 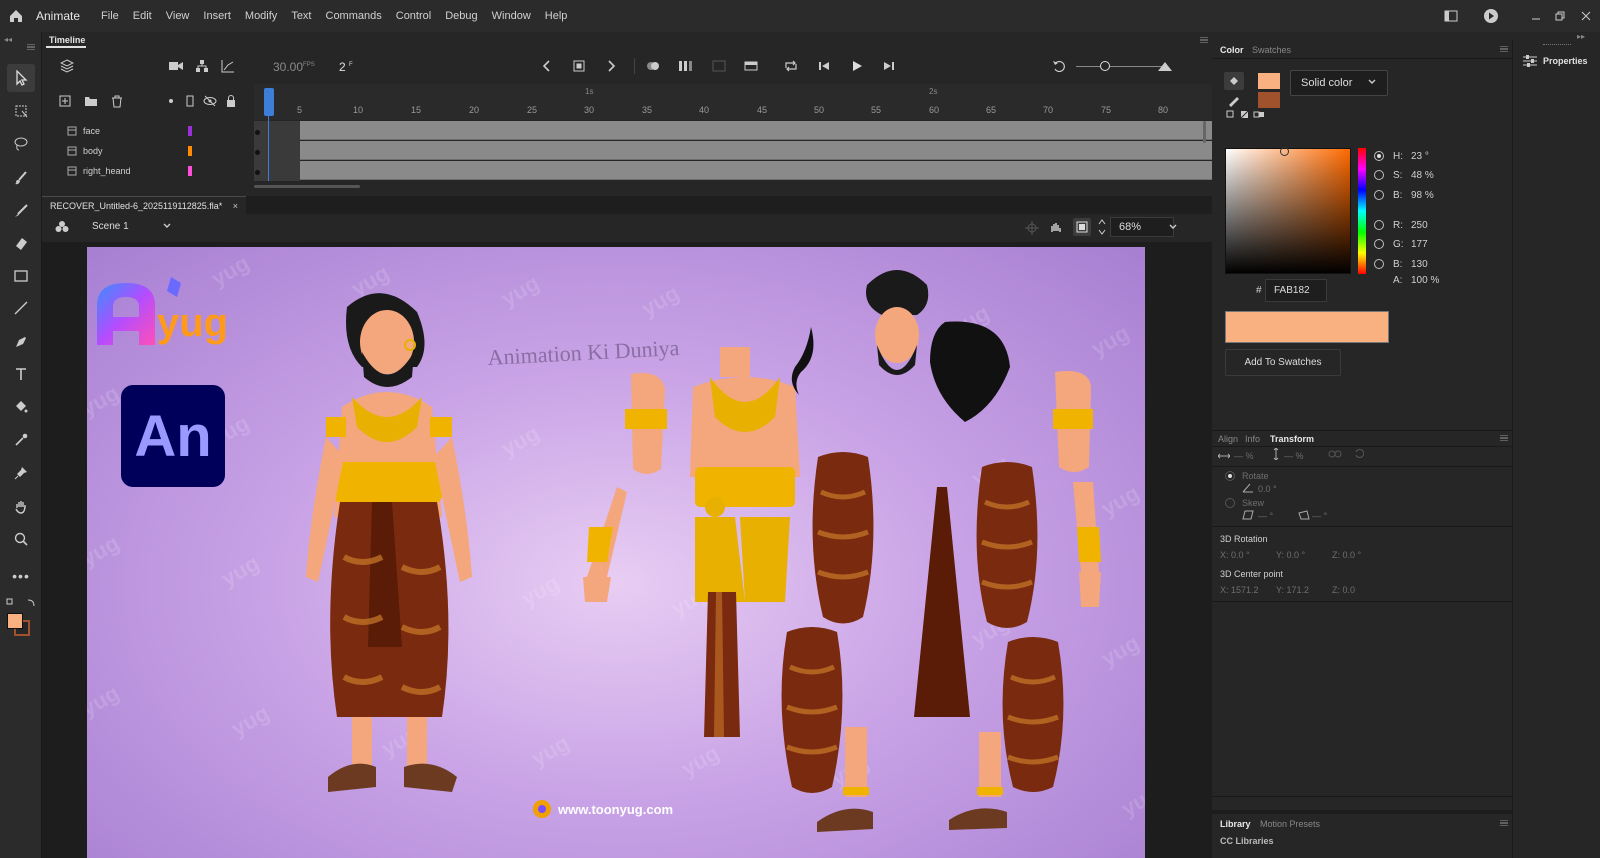 What do you see at coordinates (67, 40) in the screenshot?
I see `timeline-tab: Timeline` at bounding box center [67, 40].